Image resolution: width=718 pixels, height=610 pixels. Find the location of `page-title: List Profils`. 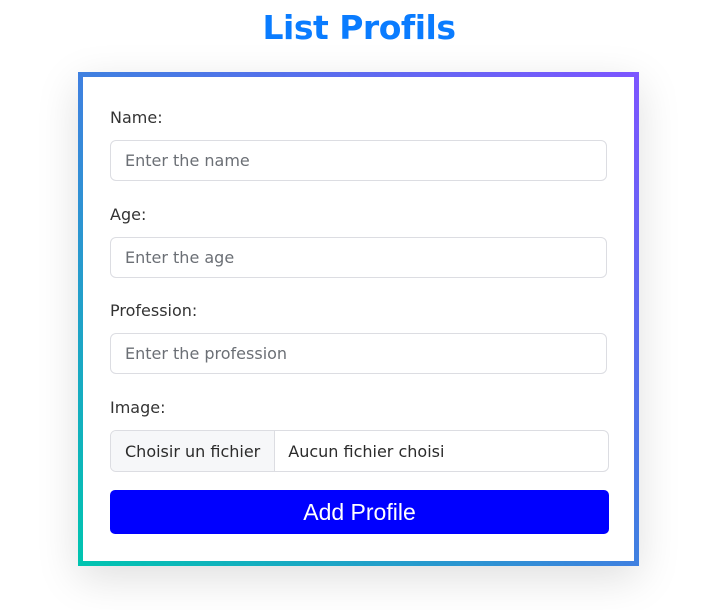

page-title: List Profils is located at coordinates (359, 27).